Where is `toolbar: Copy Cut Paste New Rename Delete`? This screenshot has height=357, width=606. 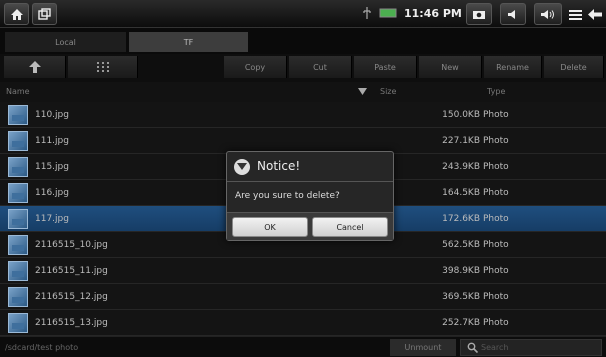 toolbar: Copy Cut Paste New Rename Delete is located at coordinates (303, 68).